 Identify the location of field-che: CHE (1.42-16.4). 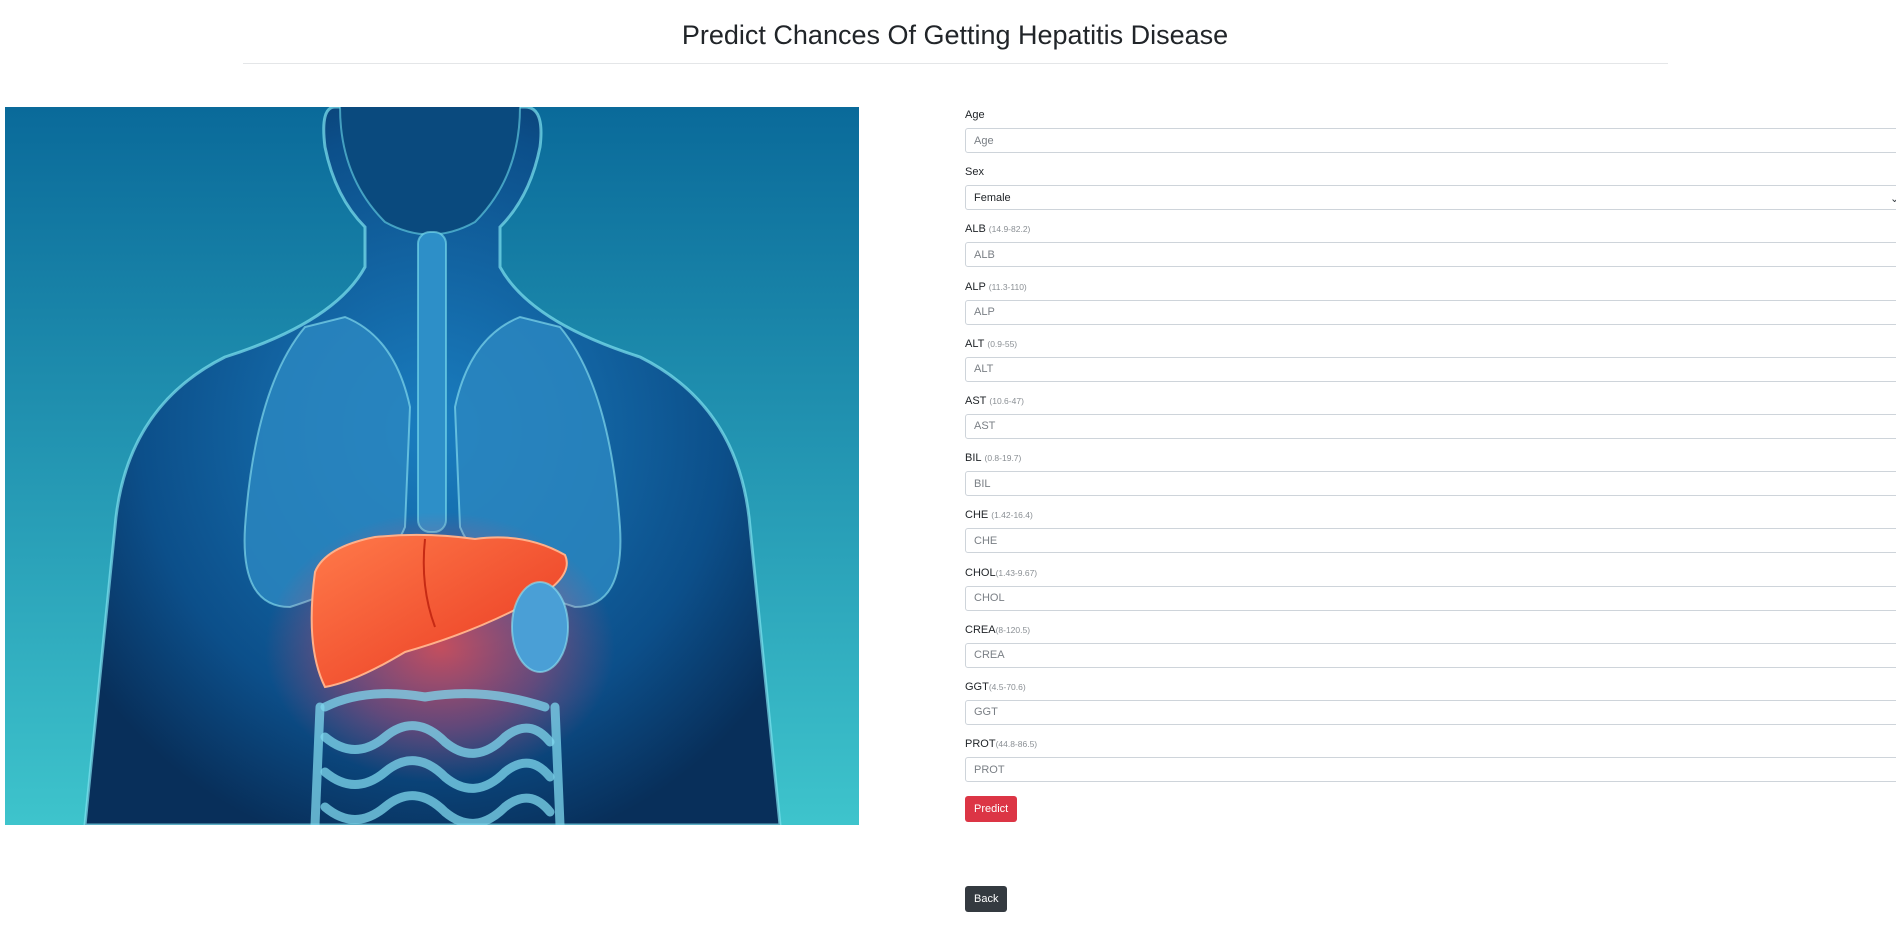
(1430, 535).